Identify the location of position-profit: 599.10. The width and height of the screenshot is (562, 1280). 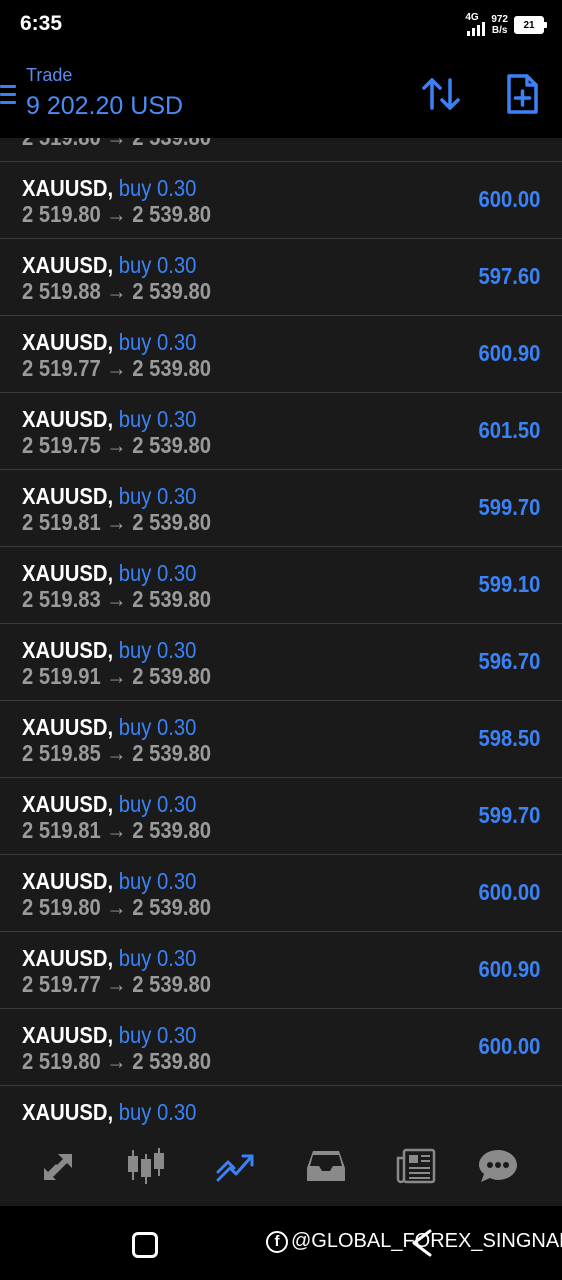
(509, 584).